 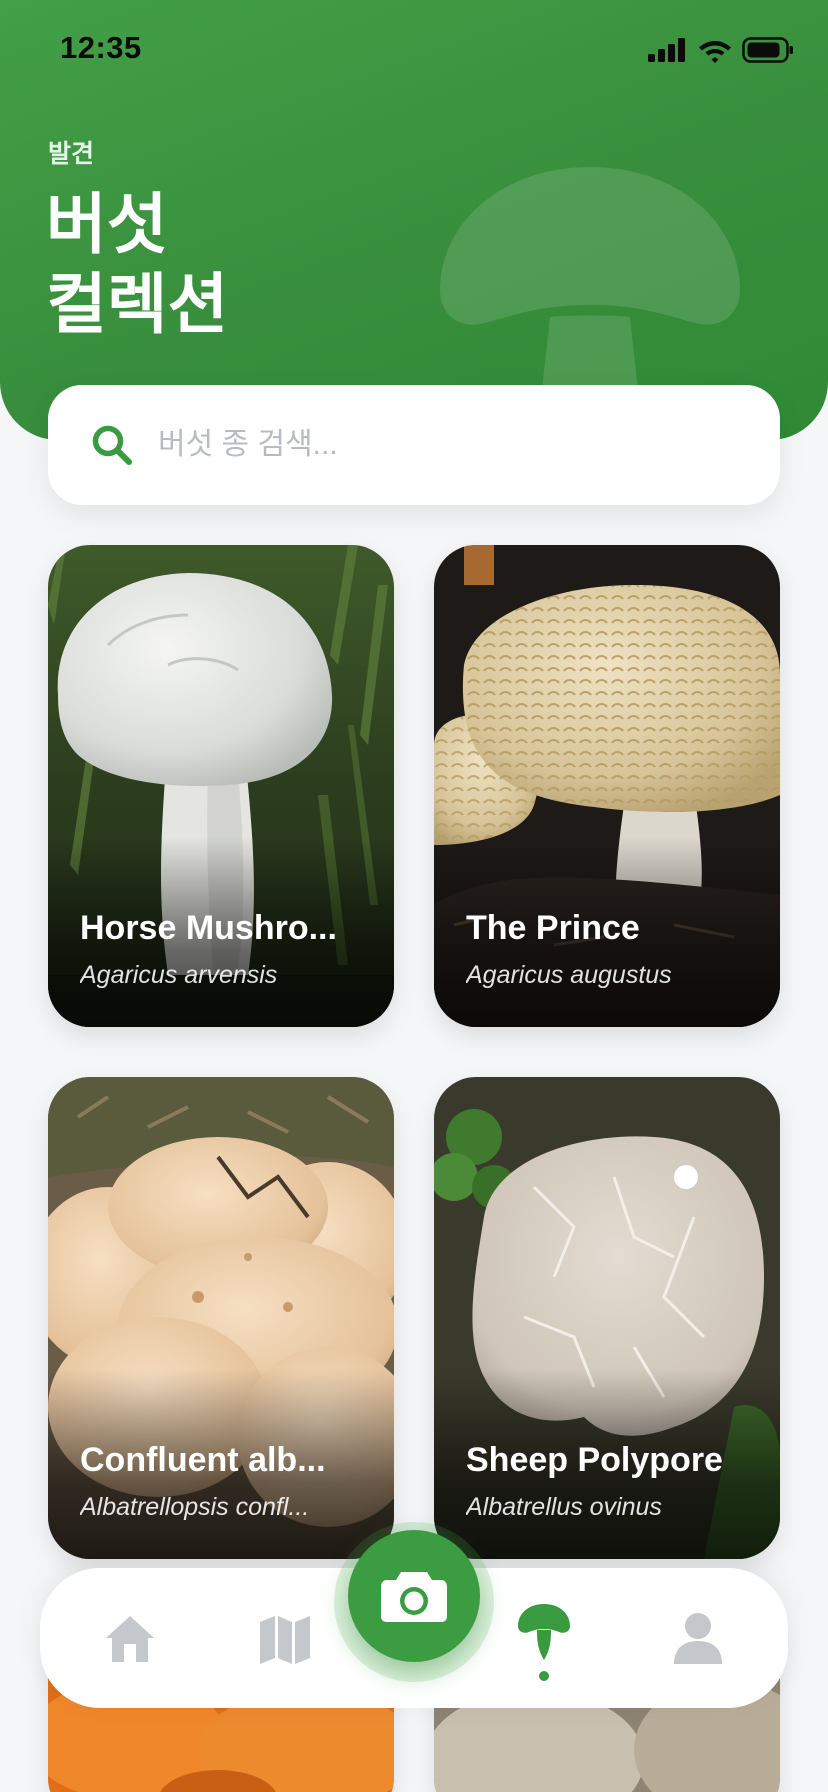 I want to click on card-scientific-name: Albatrellus ovinus, so click(x=564, y=1507).